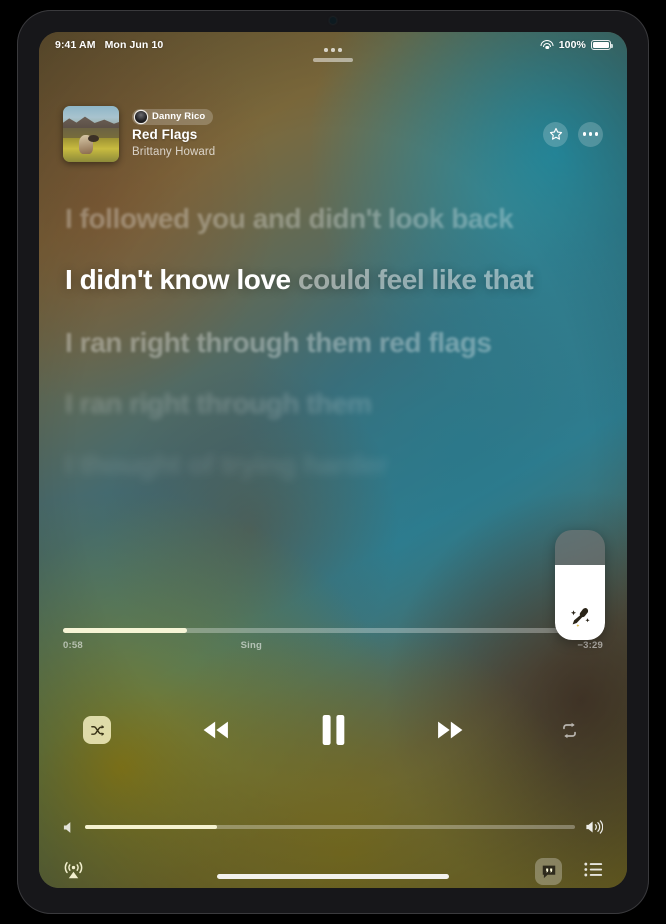 The width and height of the screenshot is (666, 924). I want to click on bottom-toolbar, so click(333, 871).